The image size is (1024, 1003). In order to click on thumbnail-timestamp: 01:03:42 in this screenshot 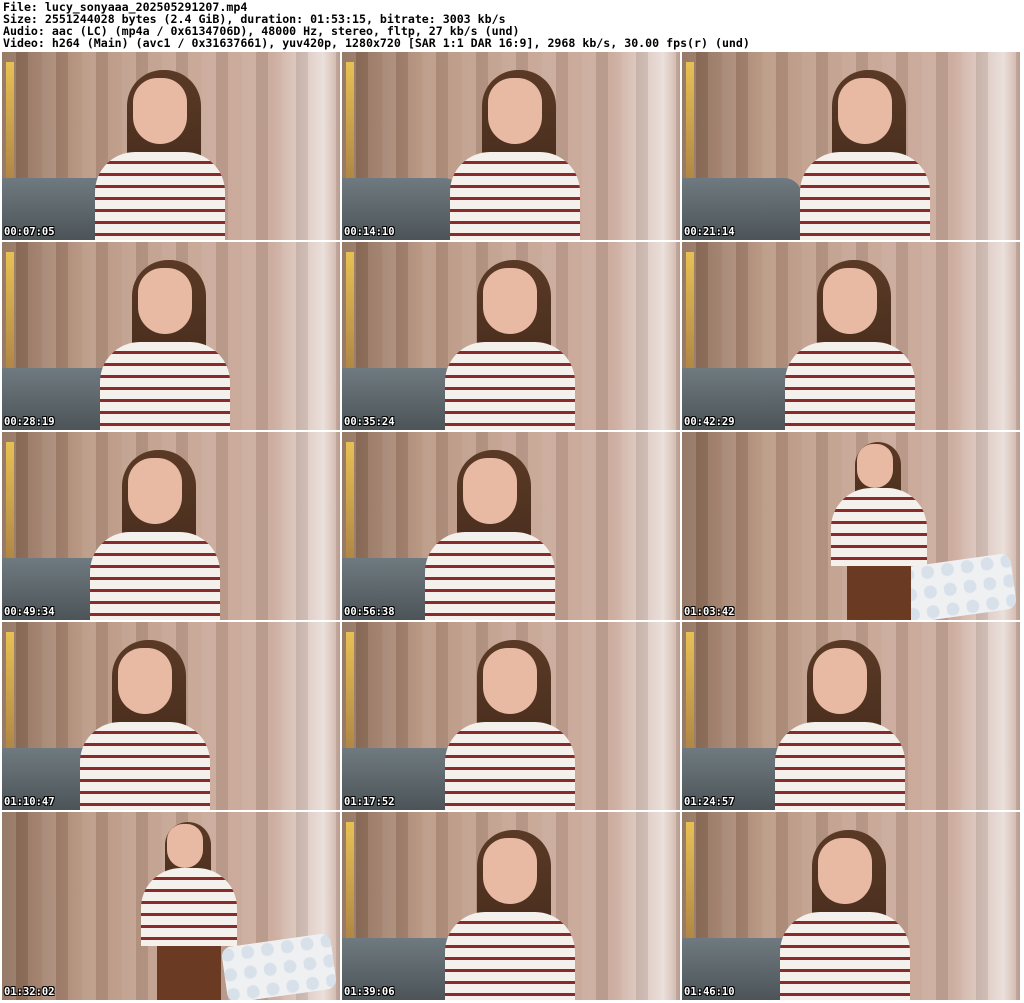, I will do `click(709, 612)`.